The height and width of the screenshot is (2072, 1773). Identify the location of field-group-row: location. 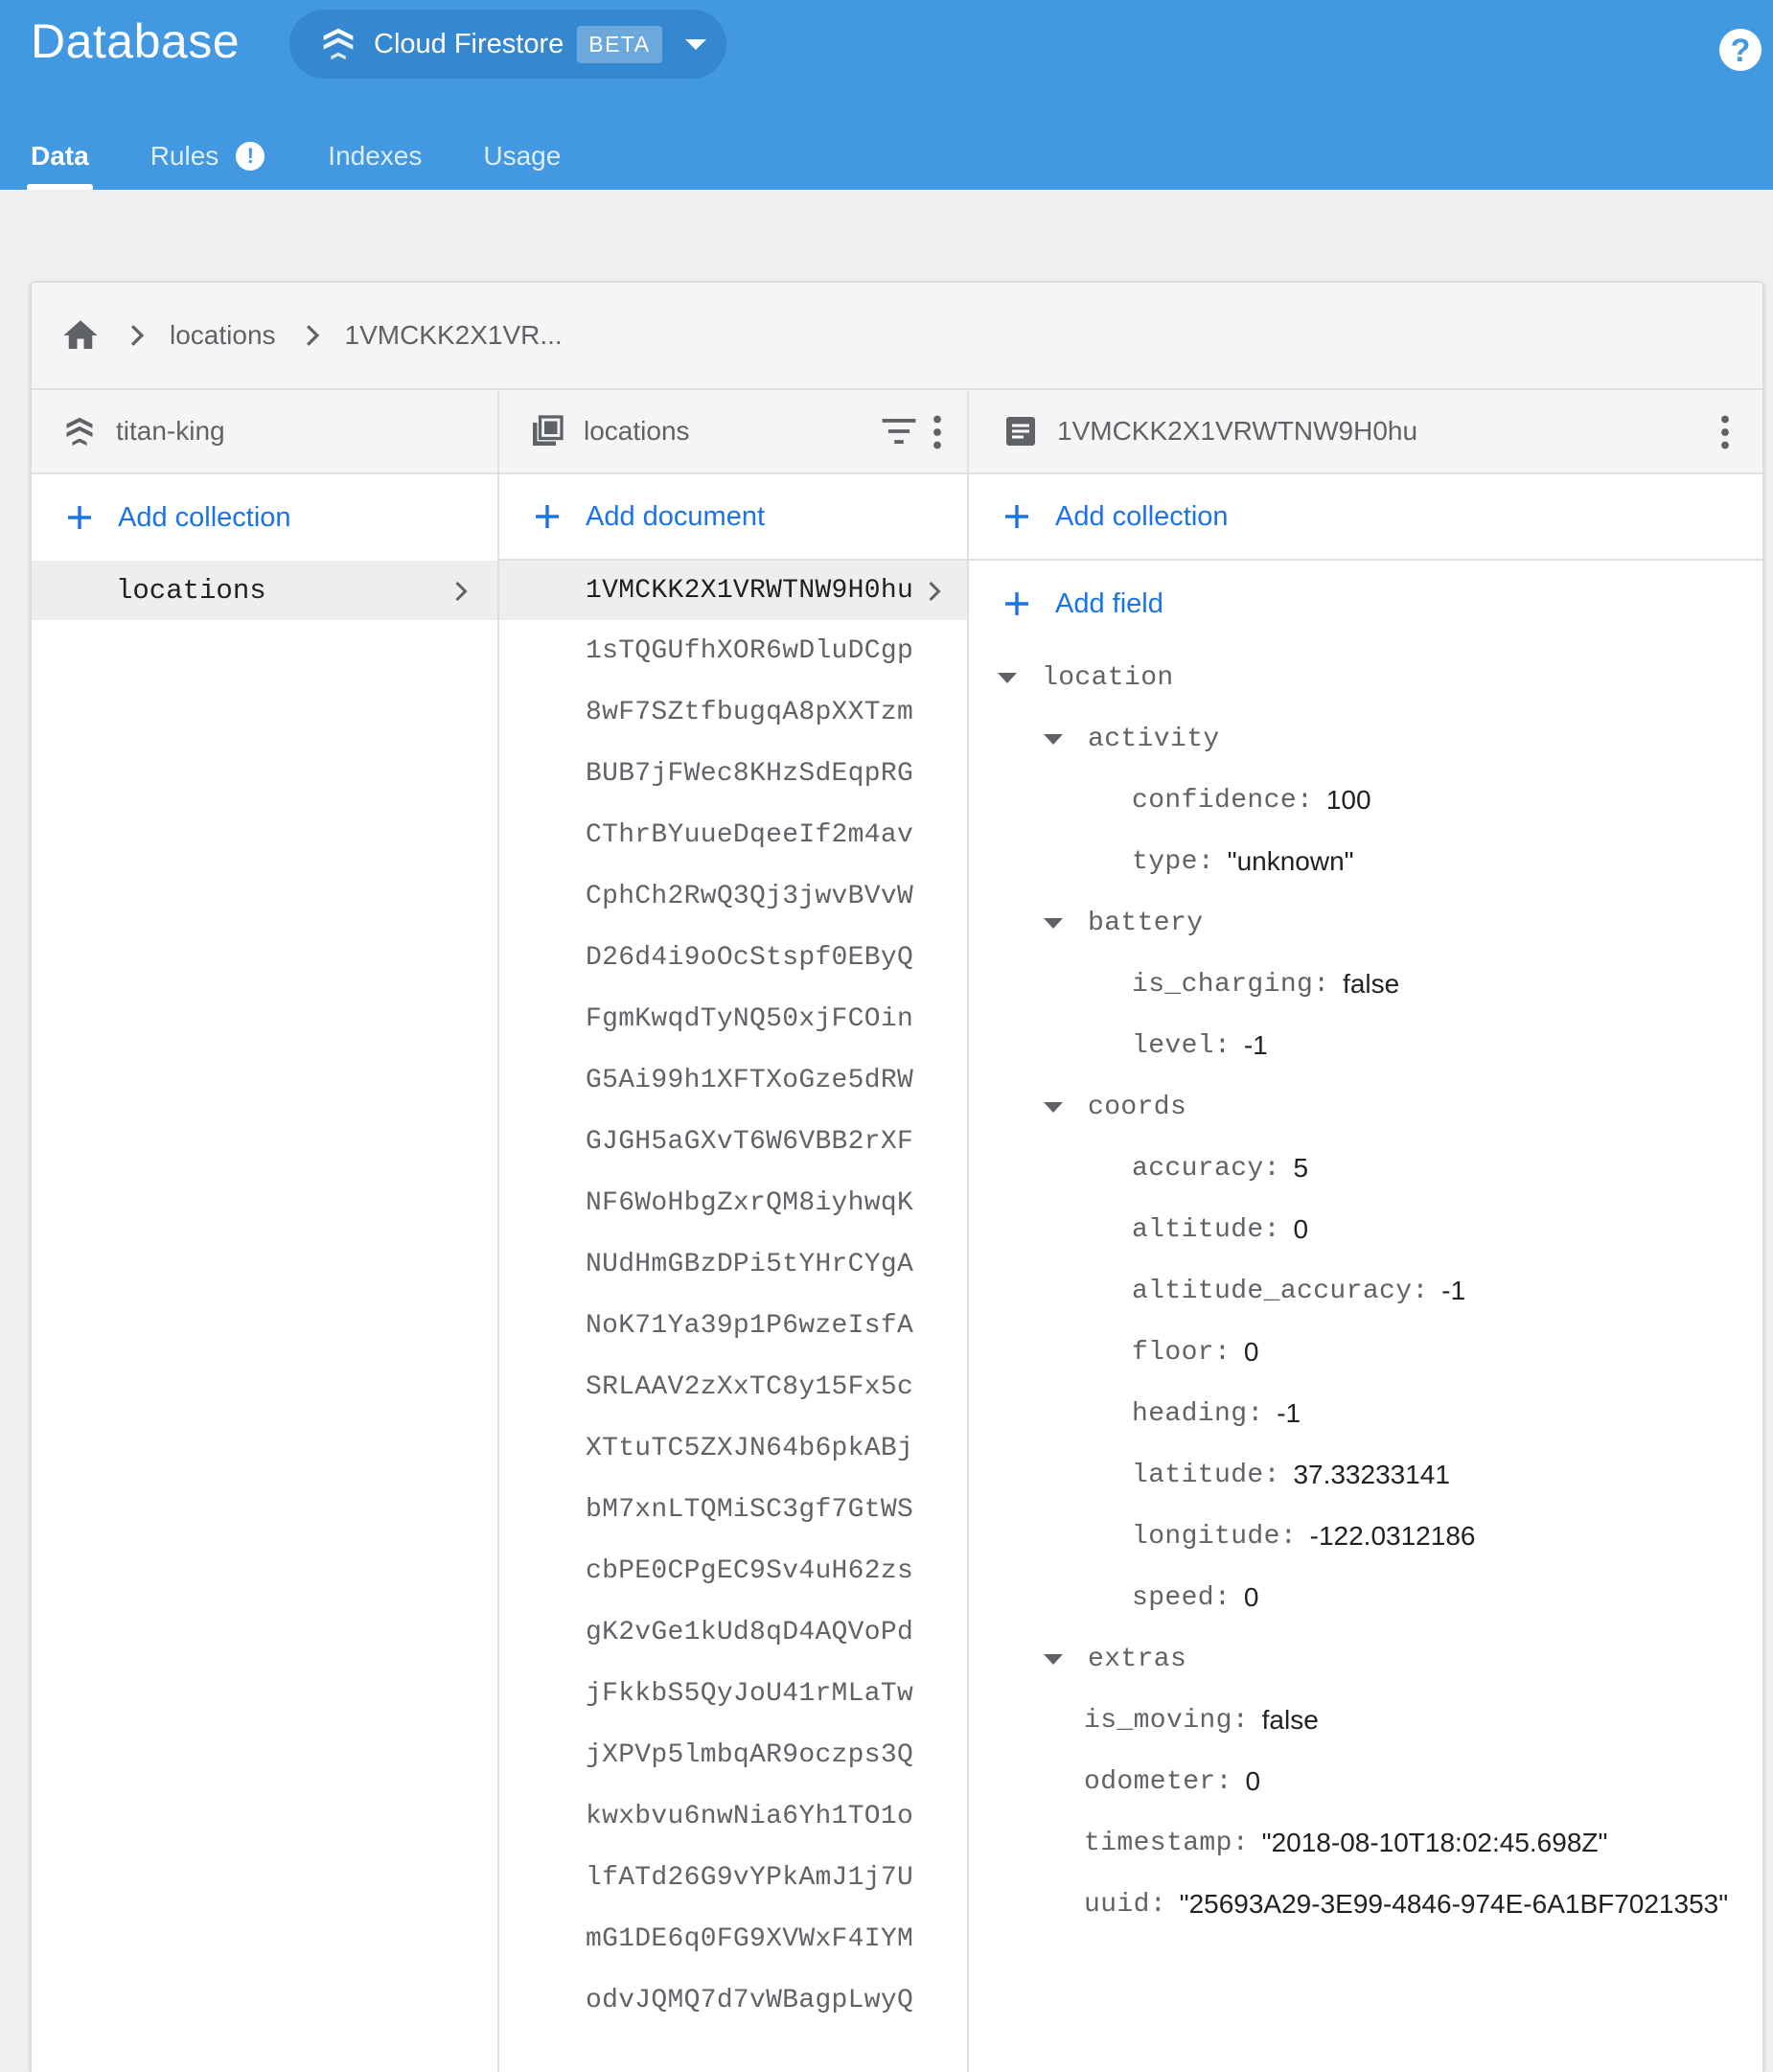
(1086, 677).